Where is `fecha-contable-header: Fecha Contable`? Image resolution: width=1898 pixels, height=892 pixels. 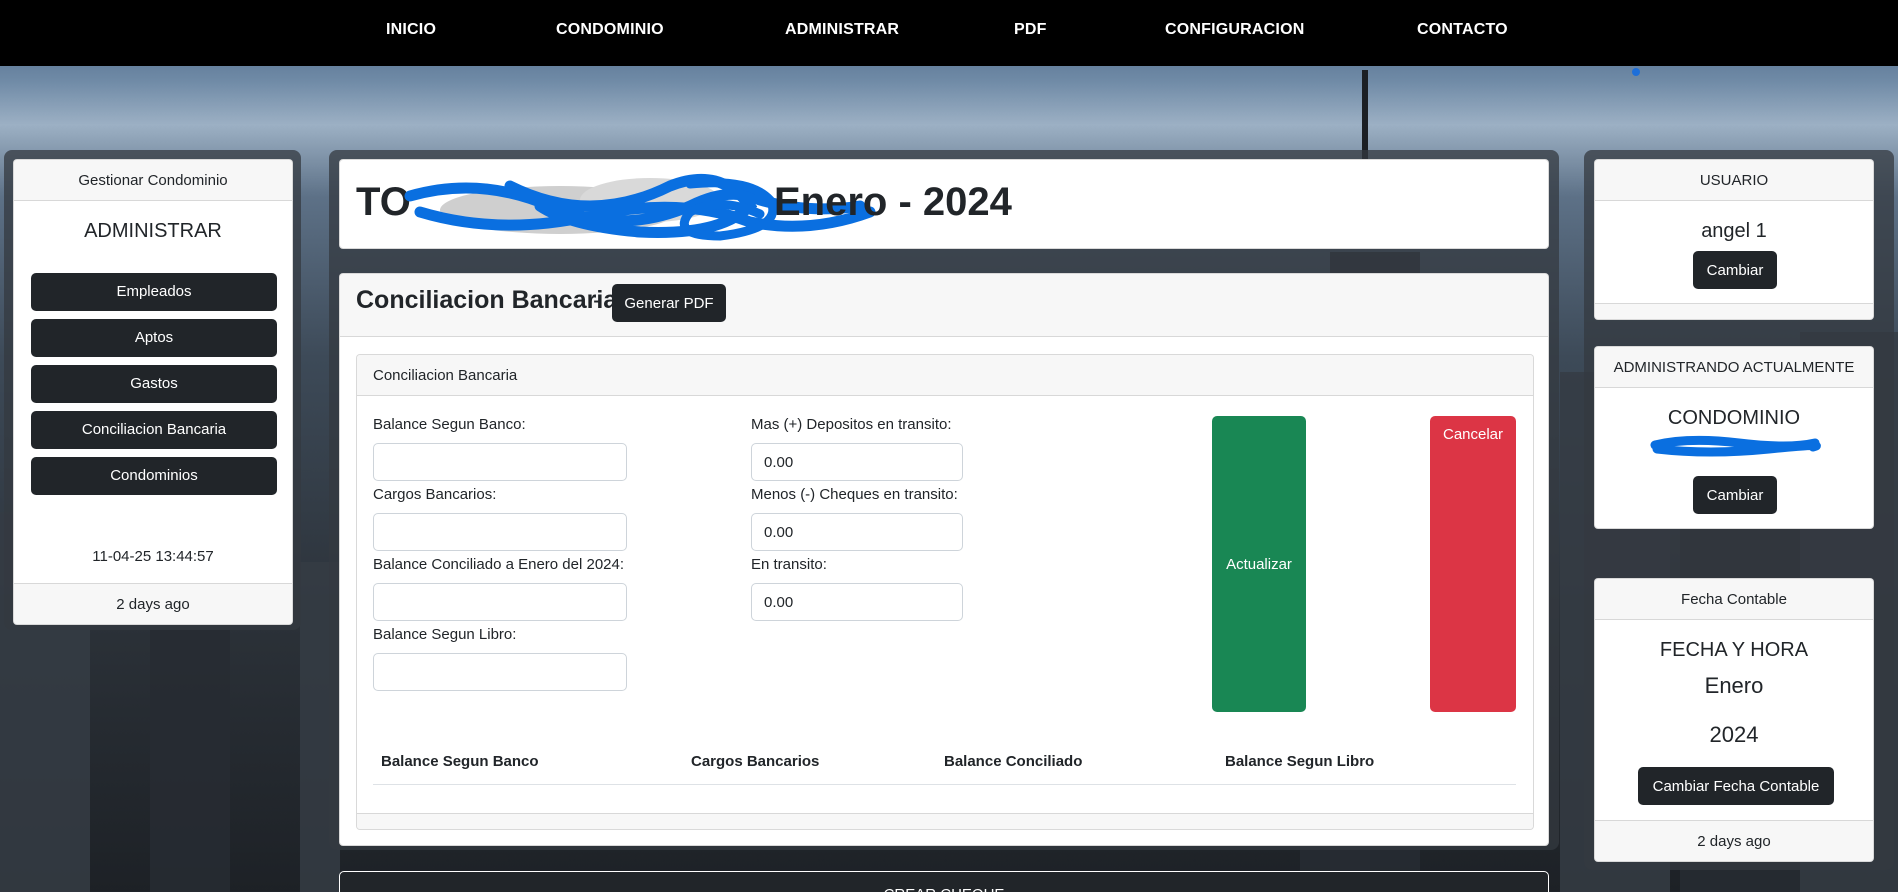 fecha-contable-header: Fecha Contable is located at coordinates (1734, 599).